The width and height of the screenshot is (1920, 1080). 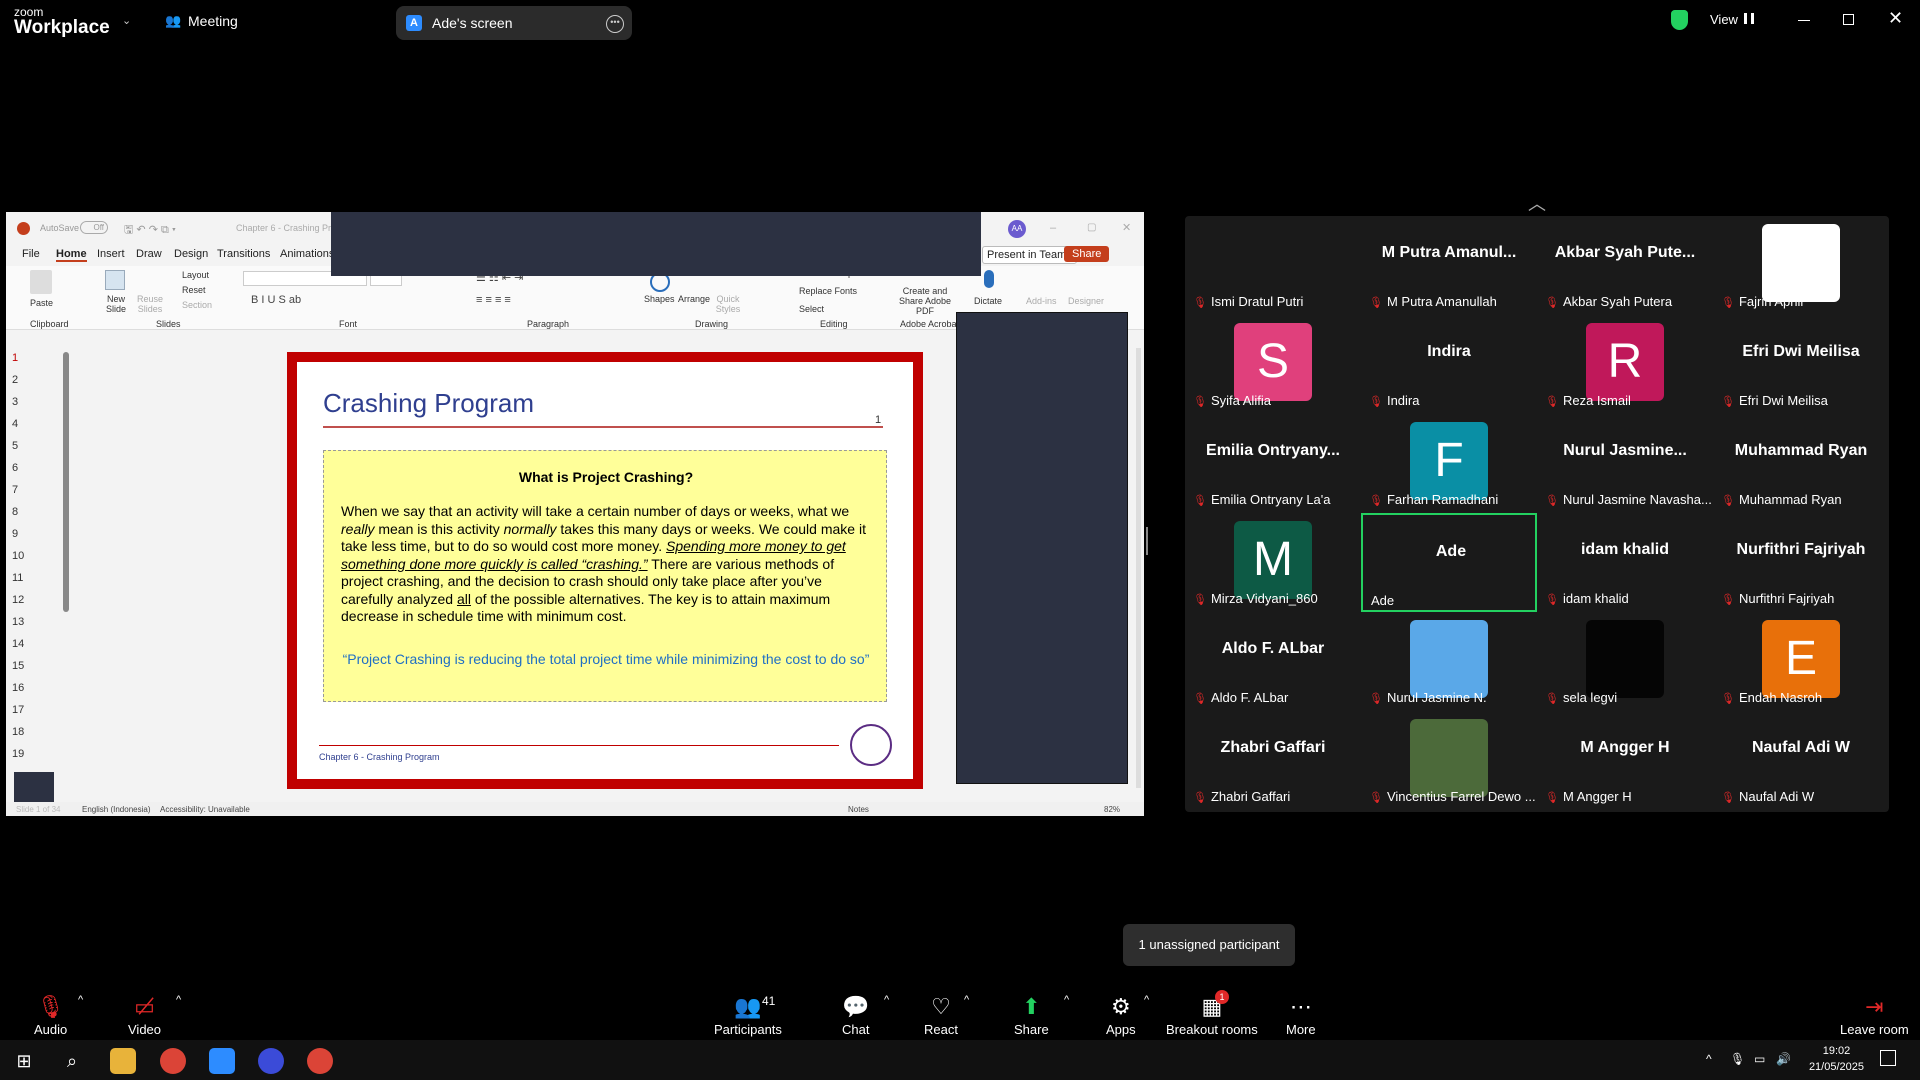 I want to click on ppt-minimize-icon: –, so click(x=1053, y=228).